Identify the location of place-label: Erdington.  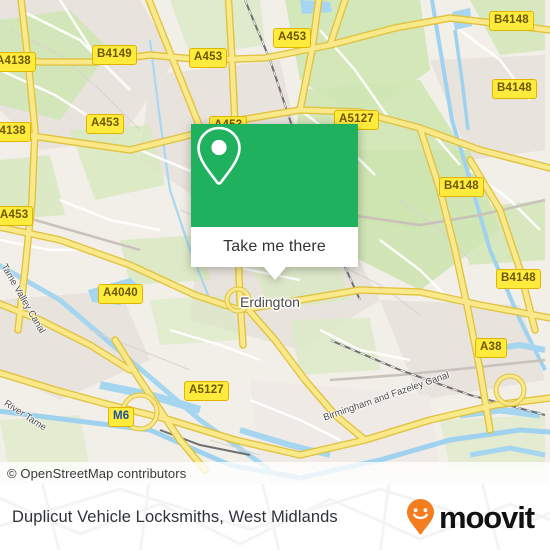
(270, 302).